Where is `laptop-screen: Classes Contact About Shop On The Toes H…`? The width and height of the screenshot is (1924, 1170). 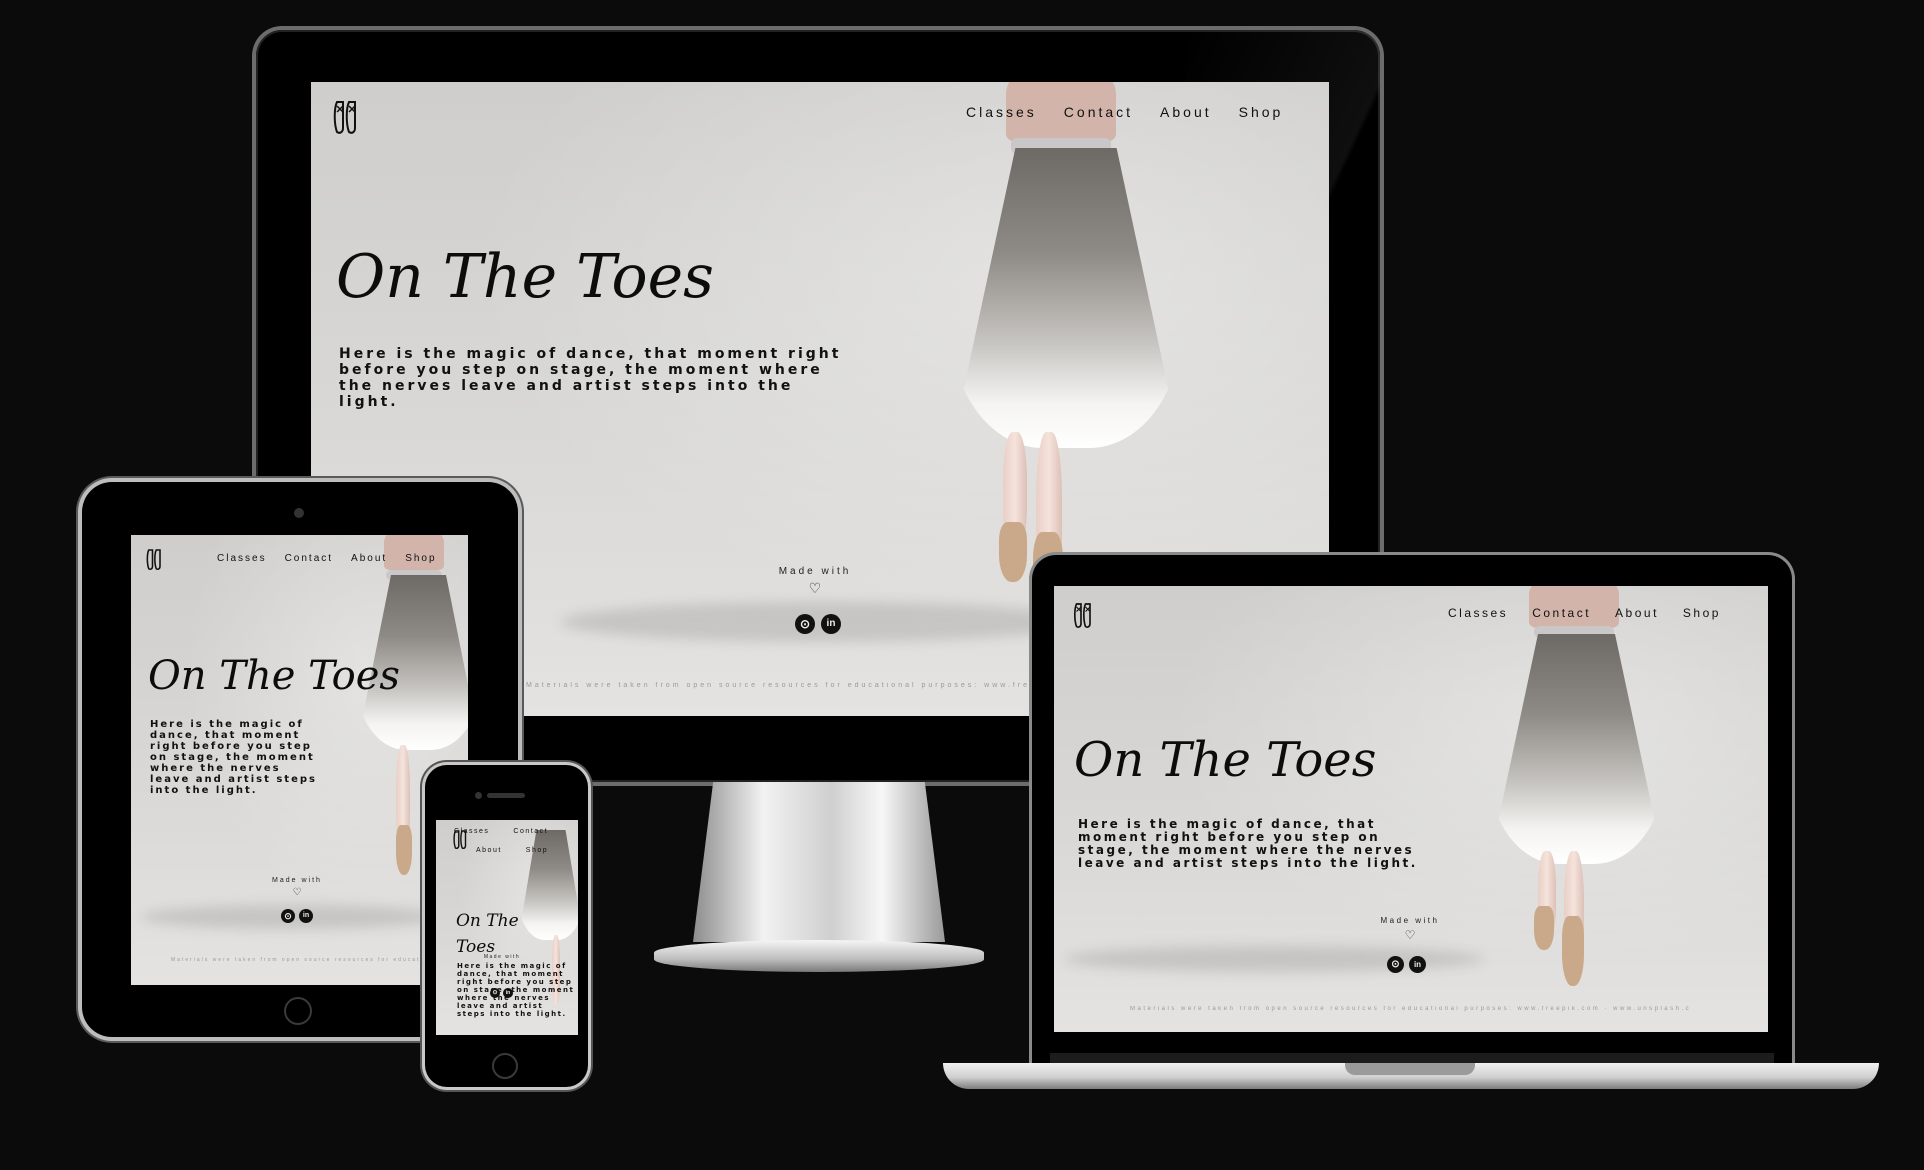
laptop-screen: Classes Contact About Shop On The Toes H… is located at coordinates (1411, 809).